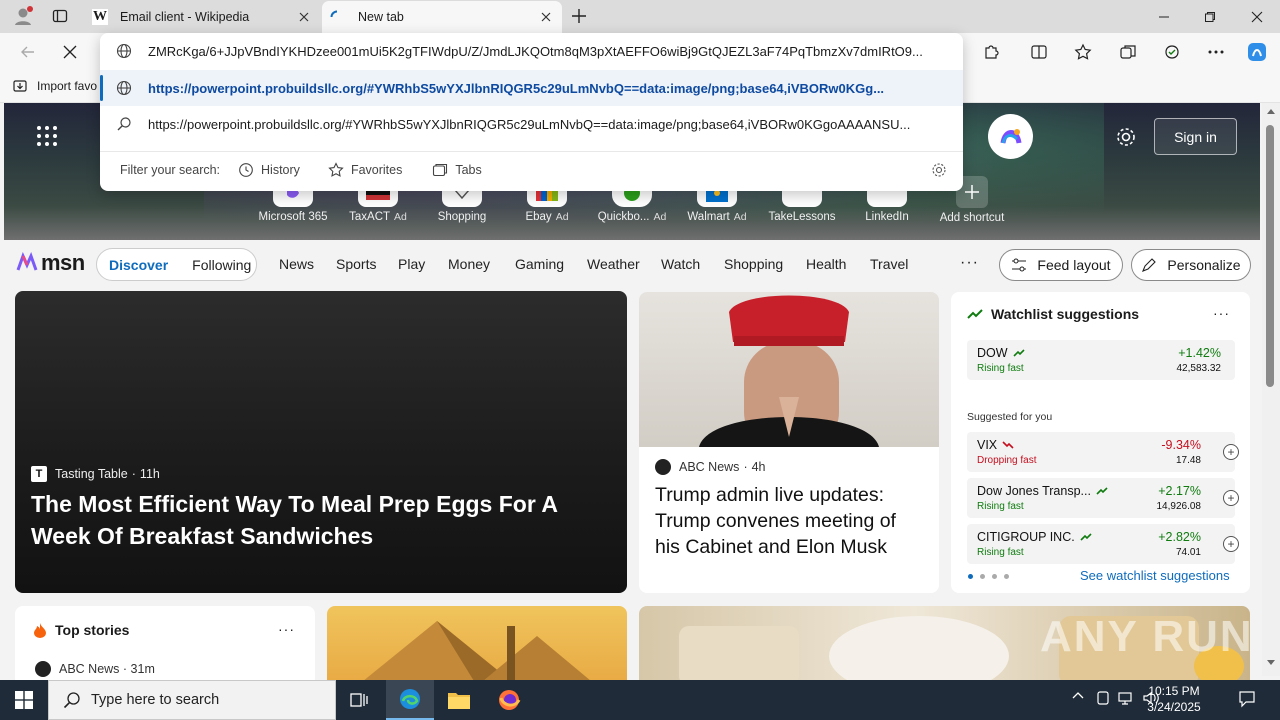 Image resolution: width=1280 pixels, height=720 pixels. Describe the element at coordinates (1008, 445) in the screenshot. I see `trend-down-icon` at that location.